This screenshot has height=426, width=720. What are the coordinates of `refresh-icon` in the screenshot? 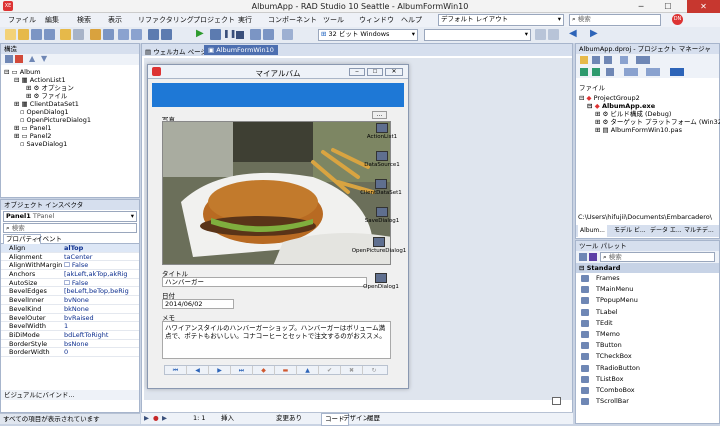 It's located at (610, 72).